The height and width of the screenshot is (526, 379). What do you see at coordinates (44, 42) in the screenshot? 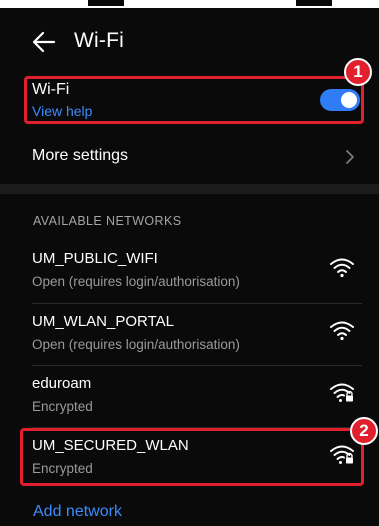
I see `back-arrow-icon` at bounding box center [44, 42].